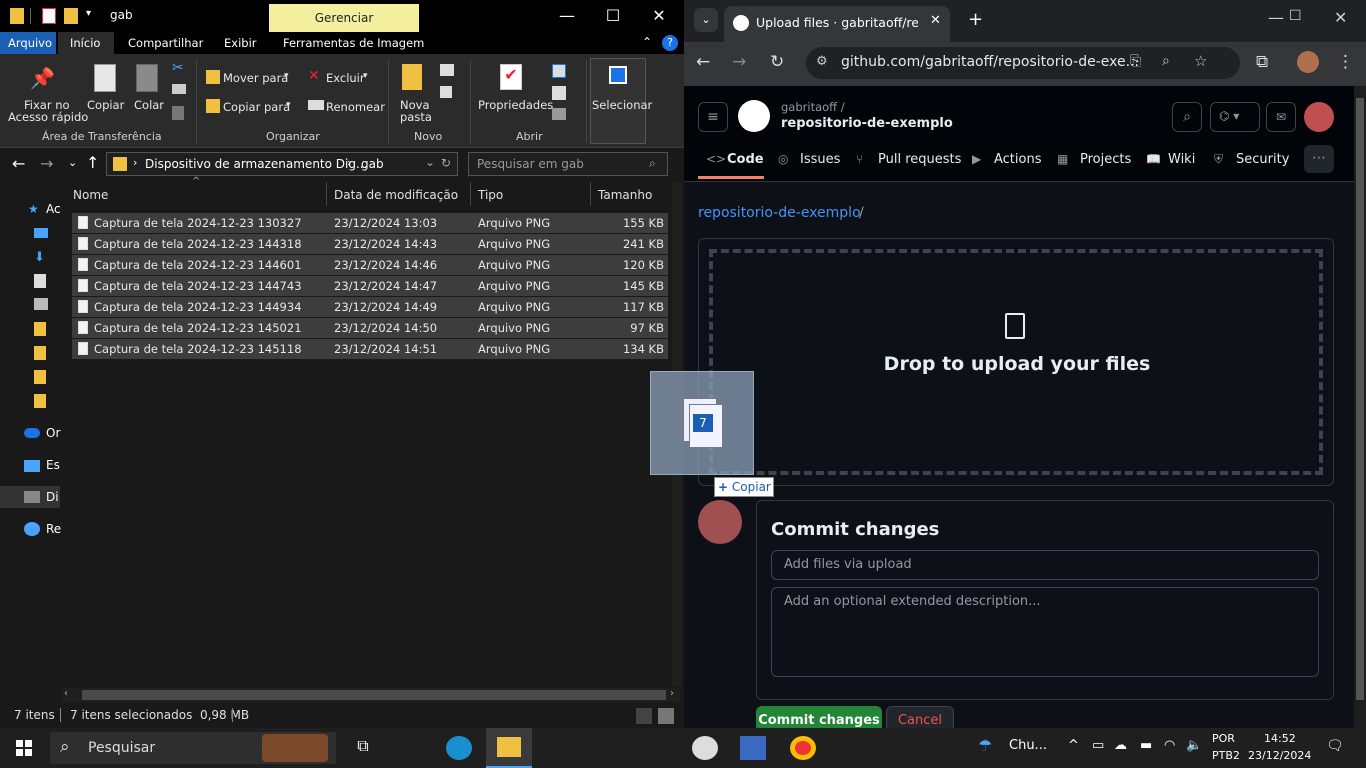  What do you see at coordinates (374, 695) in the screenshot?
I see `scroll-thumb` at bounding box center [374, 695].